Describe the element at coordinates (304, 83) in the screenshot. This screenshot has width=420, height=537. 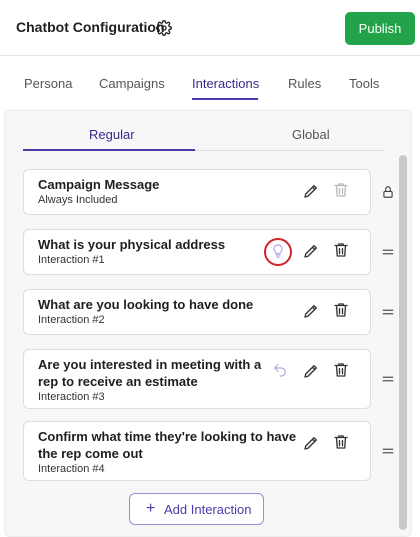
I see `tab-rules: Rules` at that location.